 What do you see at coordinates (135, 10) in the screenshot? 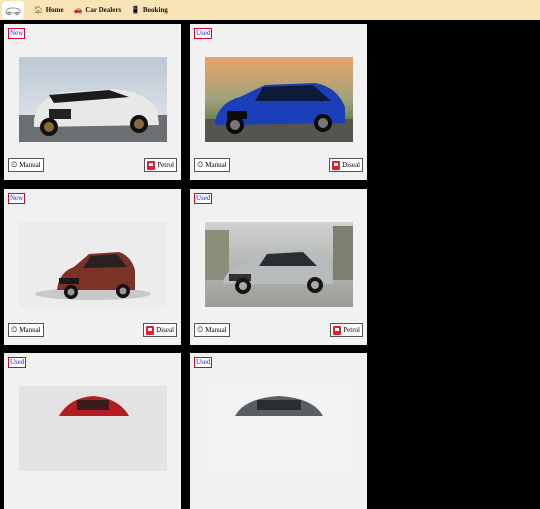
I see `phone-icon: 📱` at bounding box center [135, 10].